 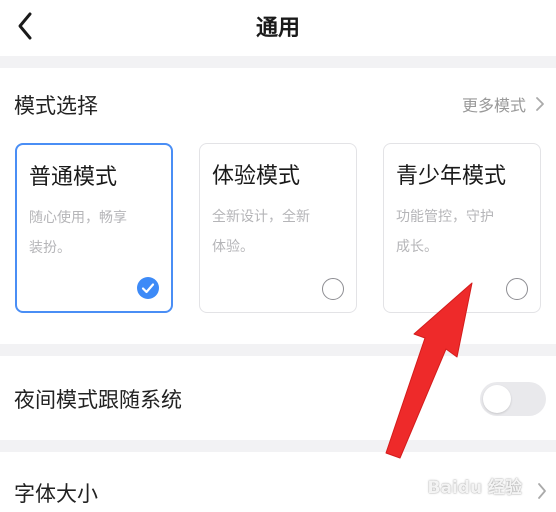 I want to click on toggle-knob, so click(x=497, y=399).